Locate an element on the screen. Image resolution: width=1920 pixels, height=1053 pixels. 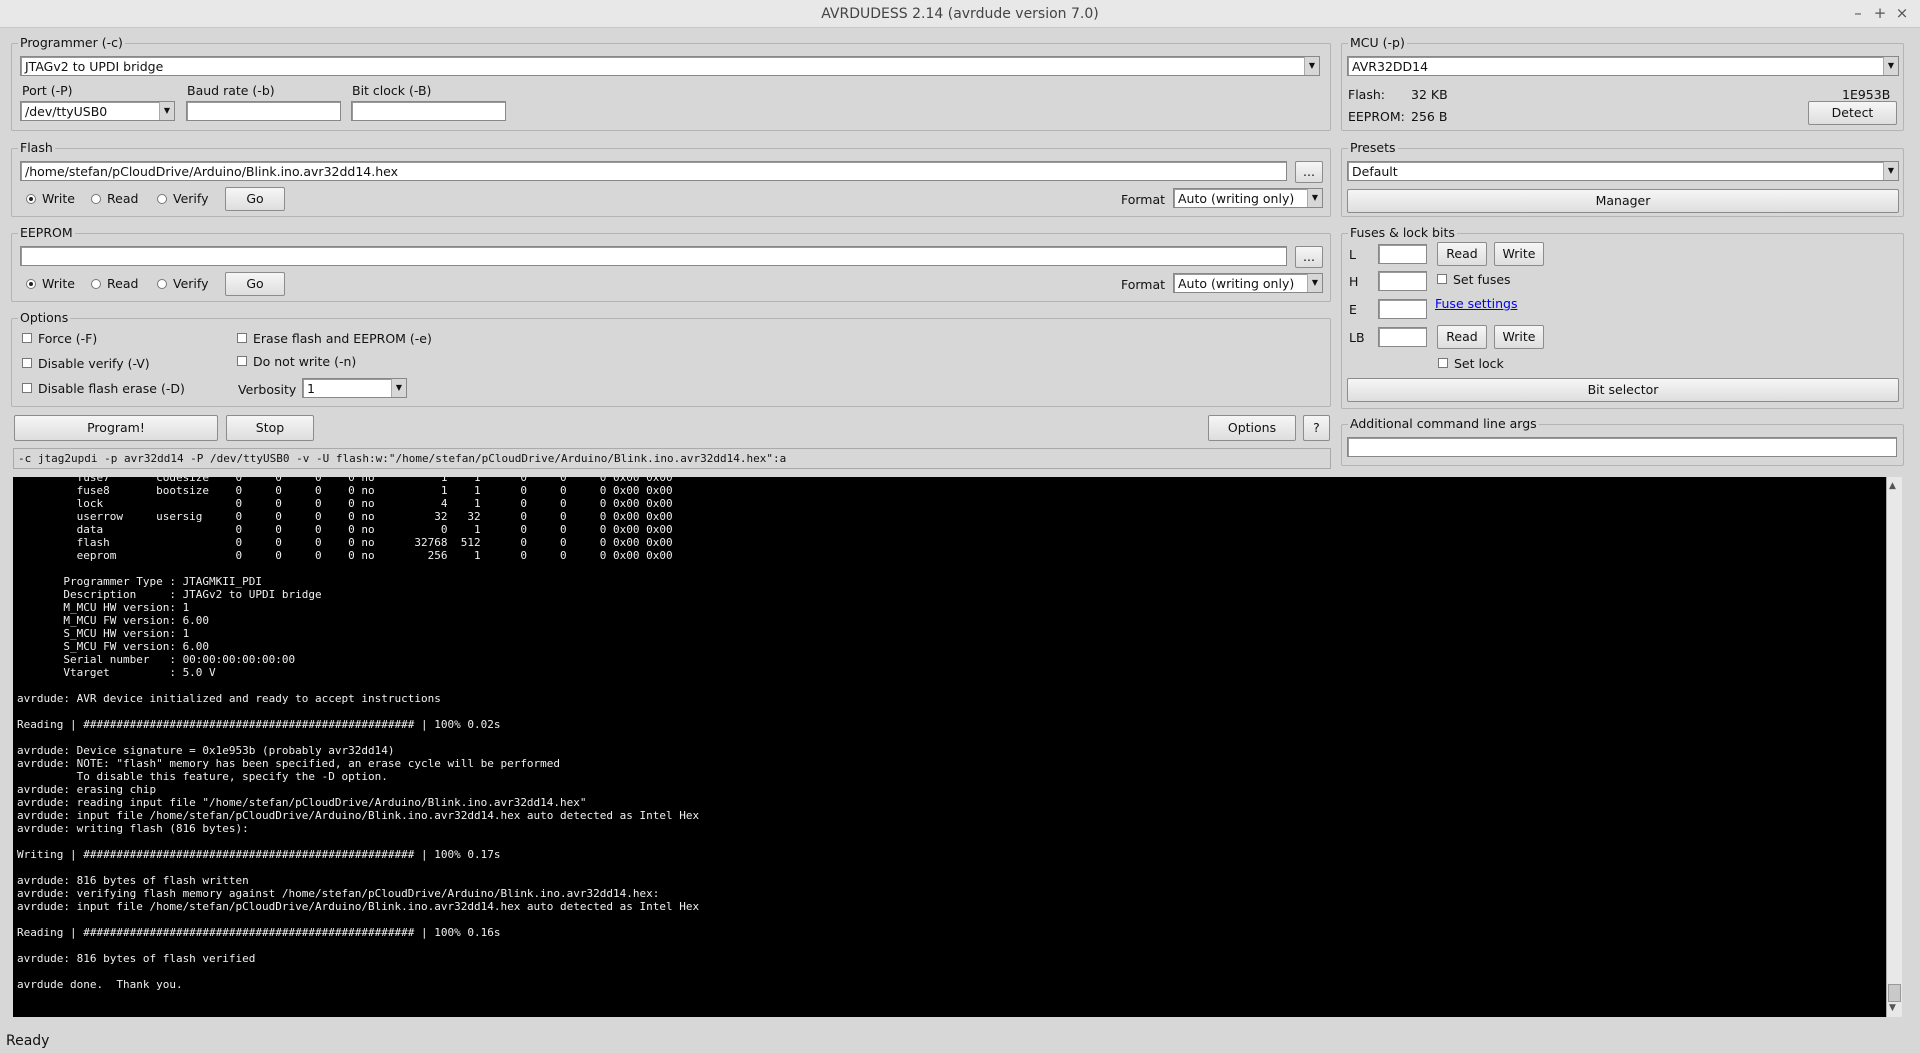
fuse-read-button: Read is located at coordinates (1462, 254).